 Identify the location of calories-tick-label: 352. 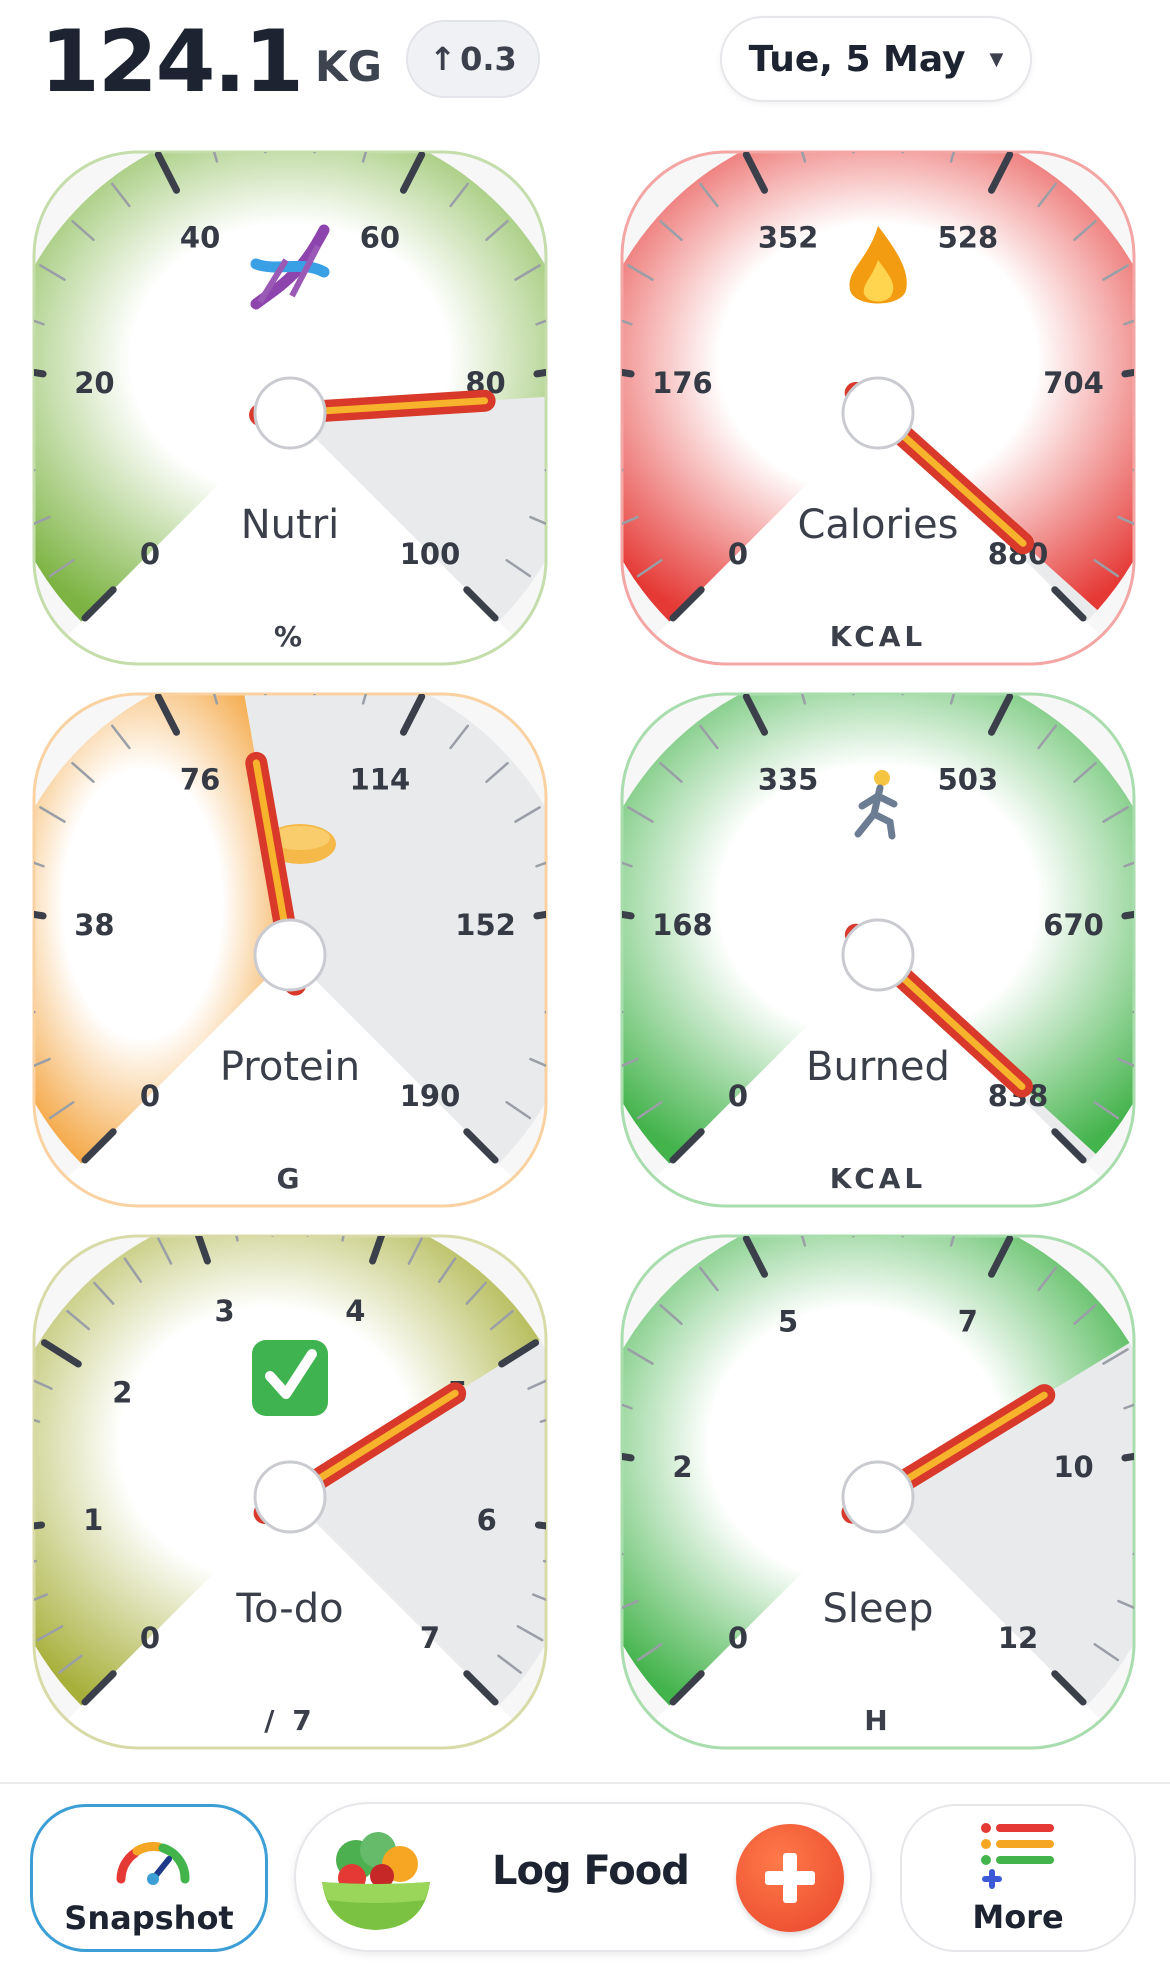
(788, 238).